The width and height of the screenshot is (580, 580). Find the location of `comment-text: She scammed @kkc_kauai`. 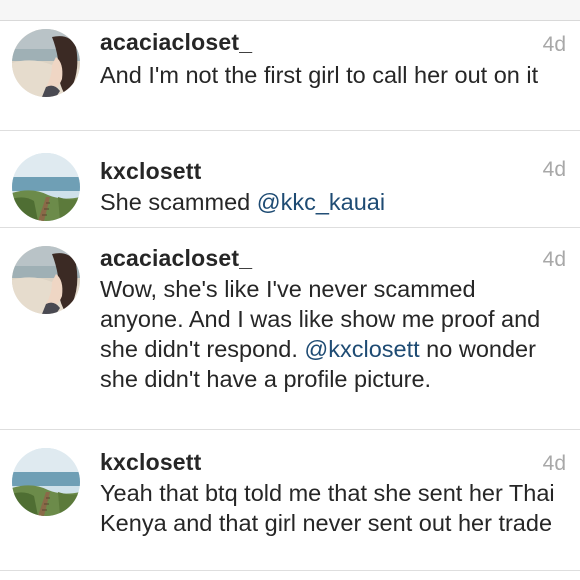

comment-text: She scammed @kkc_kauai is located at coordinates (331, 202).